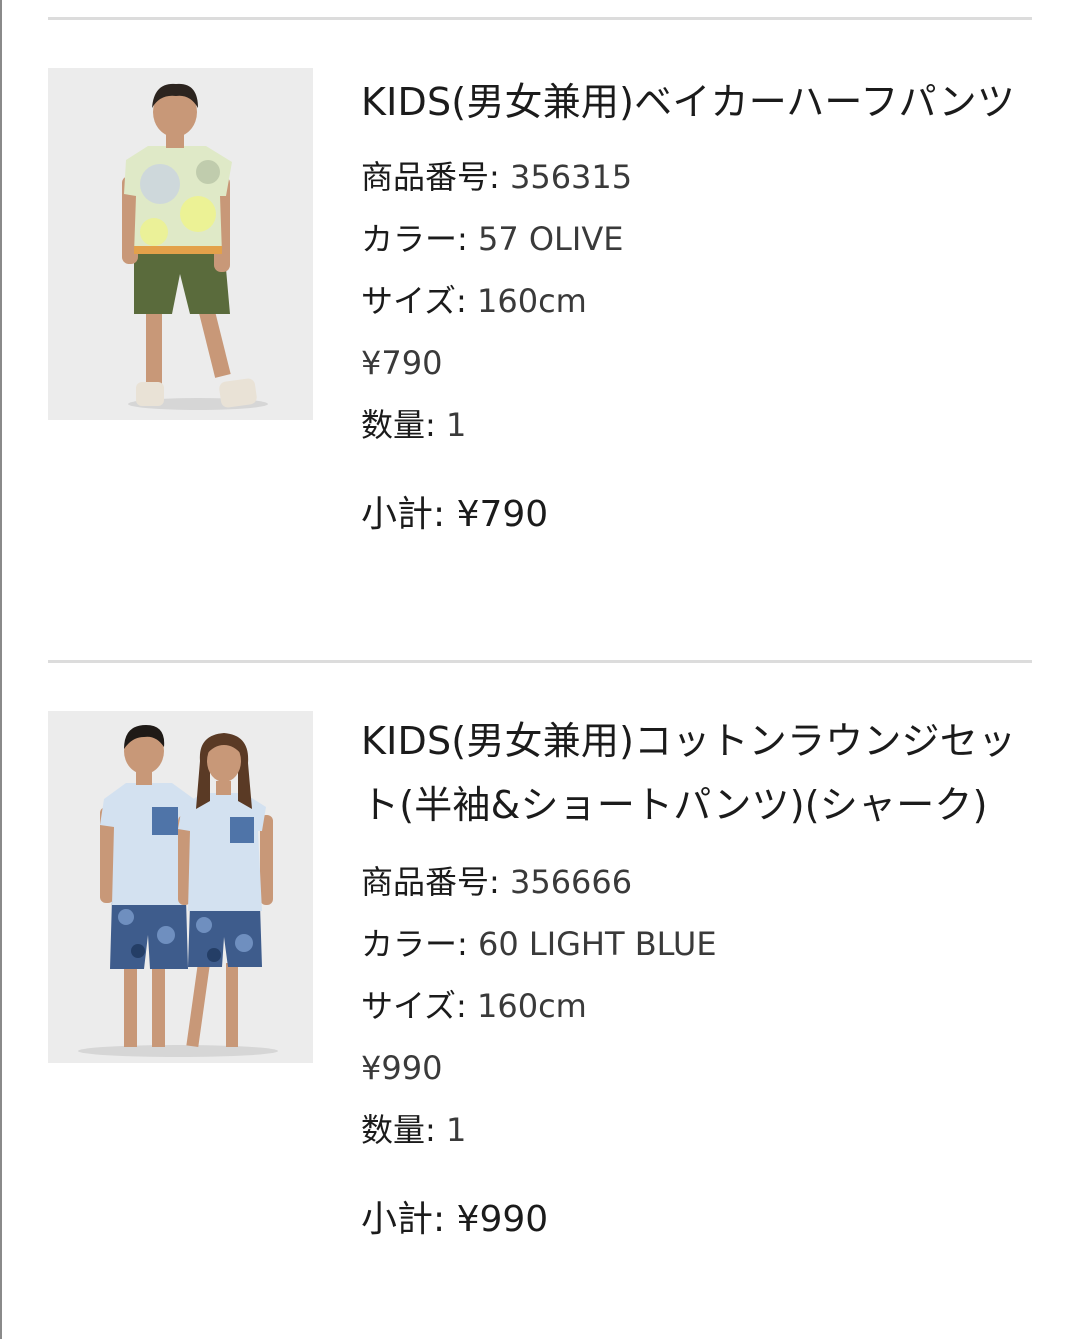 Image resolution: width=1080 pixels, height=1339 pixels. What do you see at coordinates (571, 882) in the screenshot?
I see `product-number-value: 356666` at bounding box center [571, 882].